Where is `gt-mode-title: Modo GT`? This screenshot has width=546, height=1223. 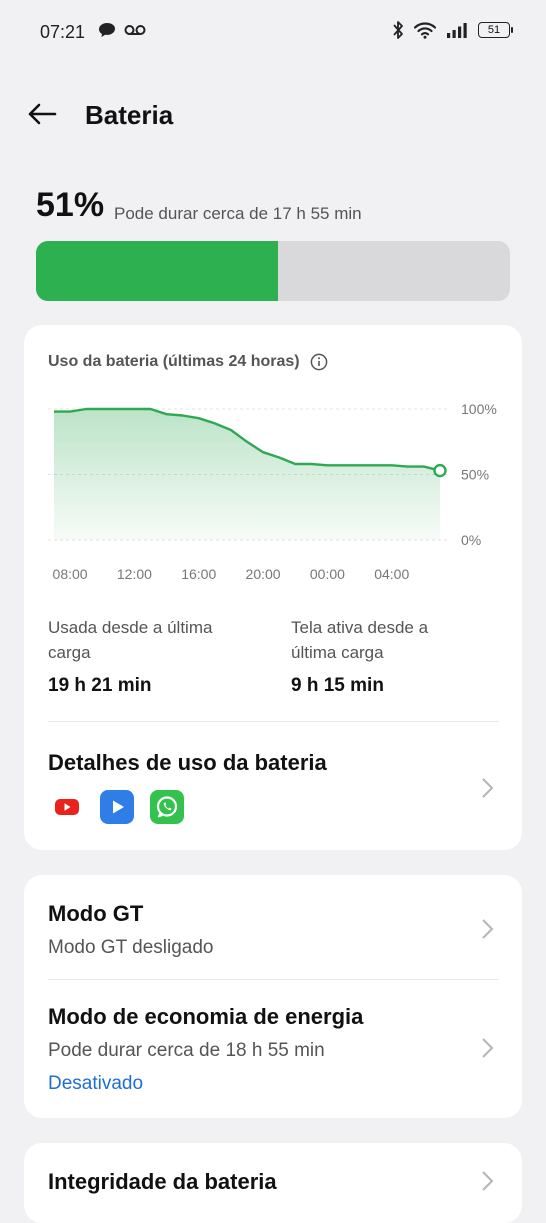 gt-mode-title: Modo GT is located at coordinates (96, 913).